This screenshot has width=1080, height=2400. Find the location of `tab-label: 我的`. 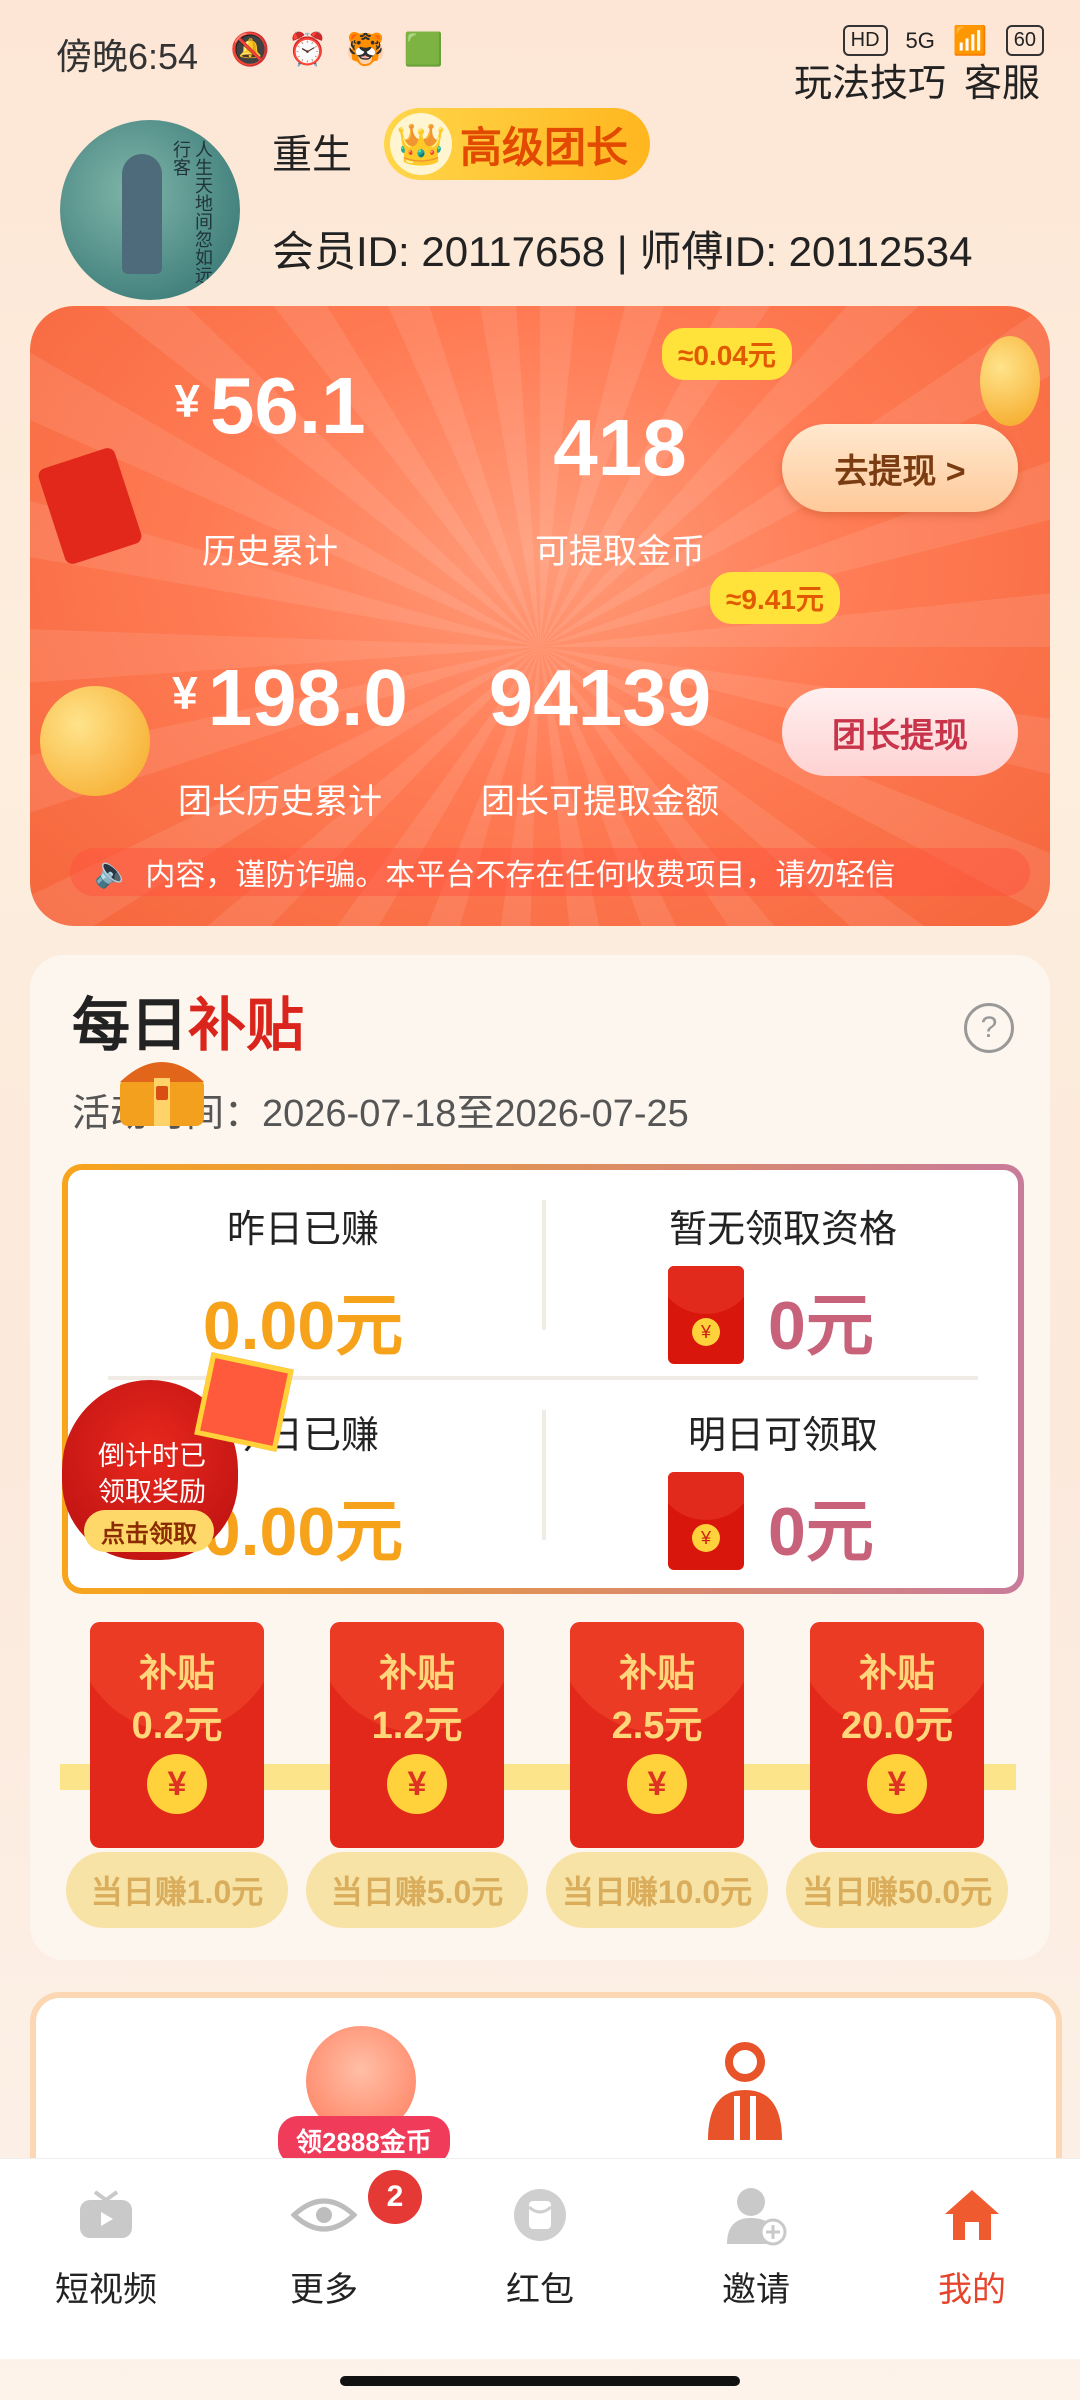

tab-label: 我的 is located at coordinates (972, 2290).